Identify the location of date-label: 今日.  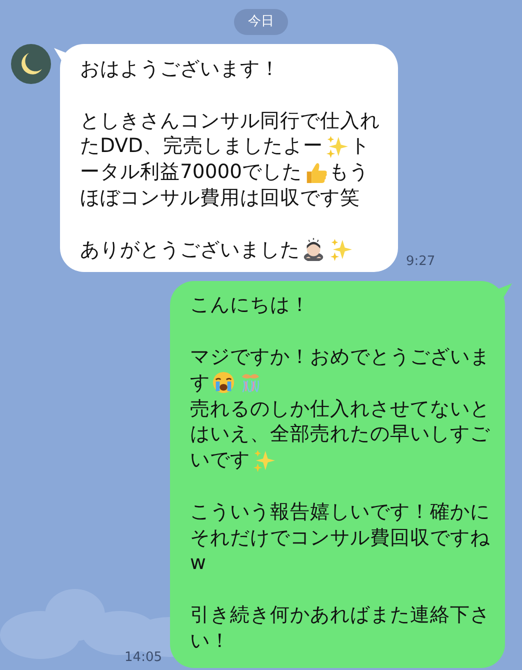
(261, 22).